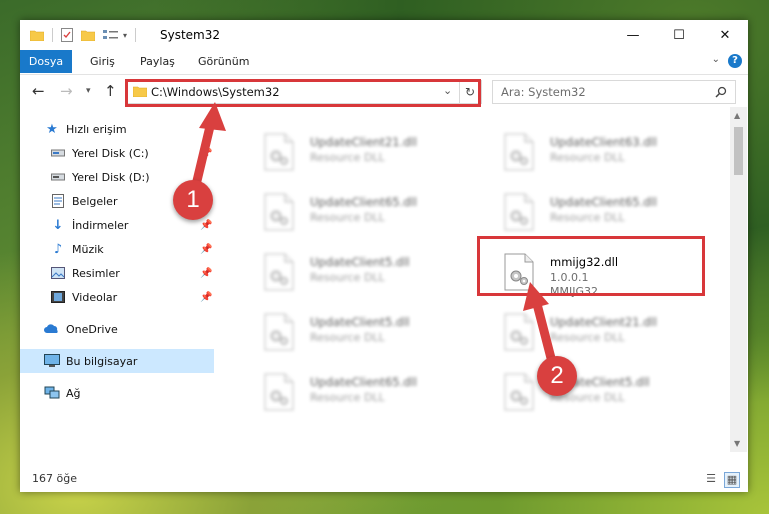 Image resolution: width=769 pixels, height=514 pixels. What do you see at coordinates (66, 91) in the screenshot?
I see `forward-button: →` at bounding box center [66, 91].